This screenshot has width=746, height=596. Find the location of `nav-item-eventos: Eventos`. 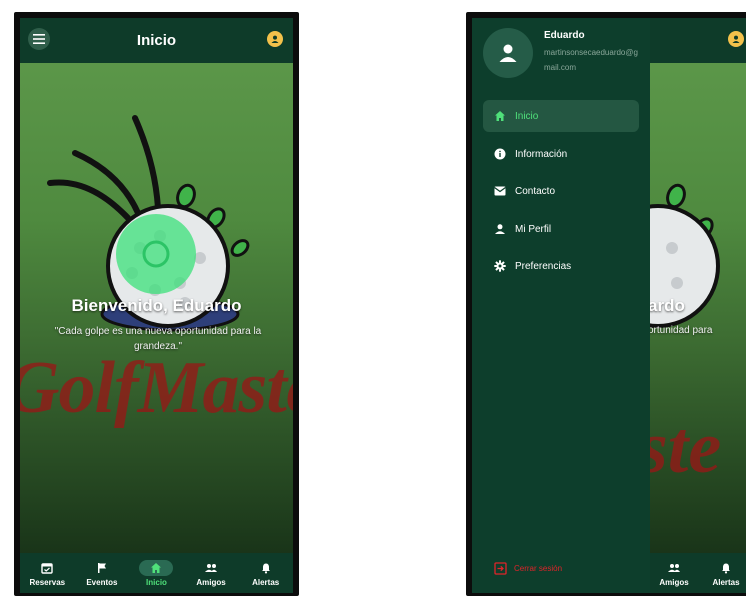

nav-item-eventos: Eventos is located at coordinates (102, 573).